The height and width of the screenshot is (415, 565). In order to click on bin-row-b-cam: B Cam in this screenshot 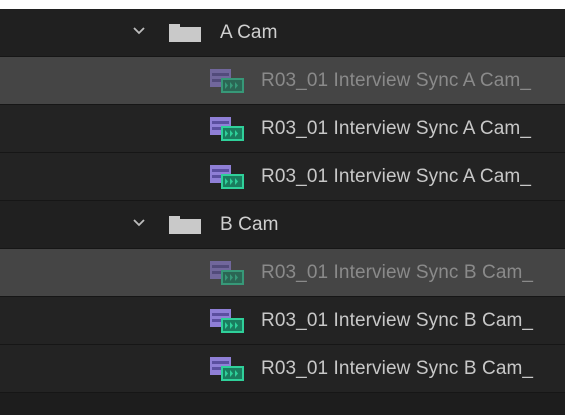, I will do `click(282, 225)`.